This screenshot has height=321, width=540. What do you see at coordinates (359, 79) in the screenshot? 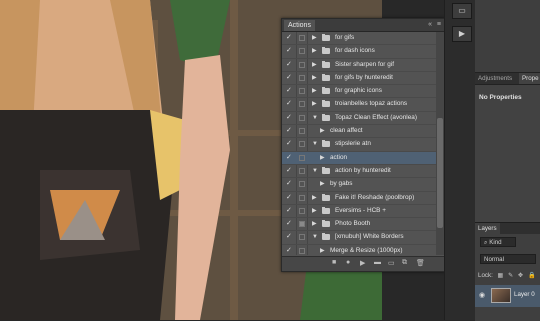
I see `action-set-row: ✓ ▶ for gifs by hunteredit` at bounding box center [359, 79].